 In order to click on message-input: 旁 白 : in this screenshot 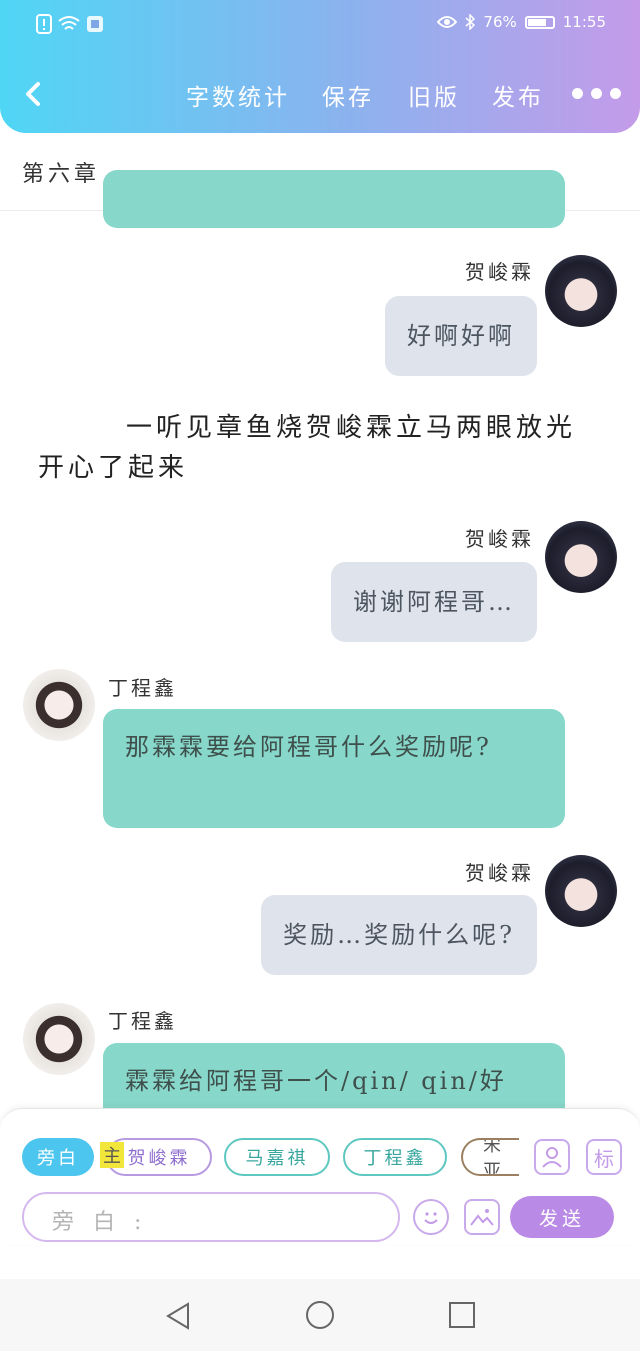, I will do `click(211, 1217)`.